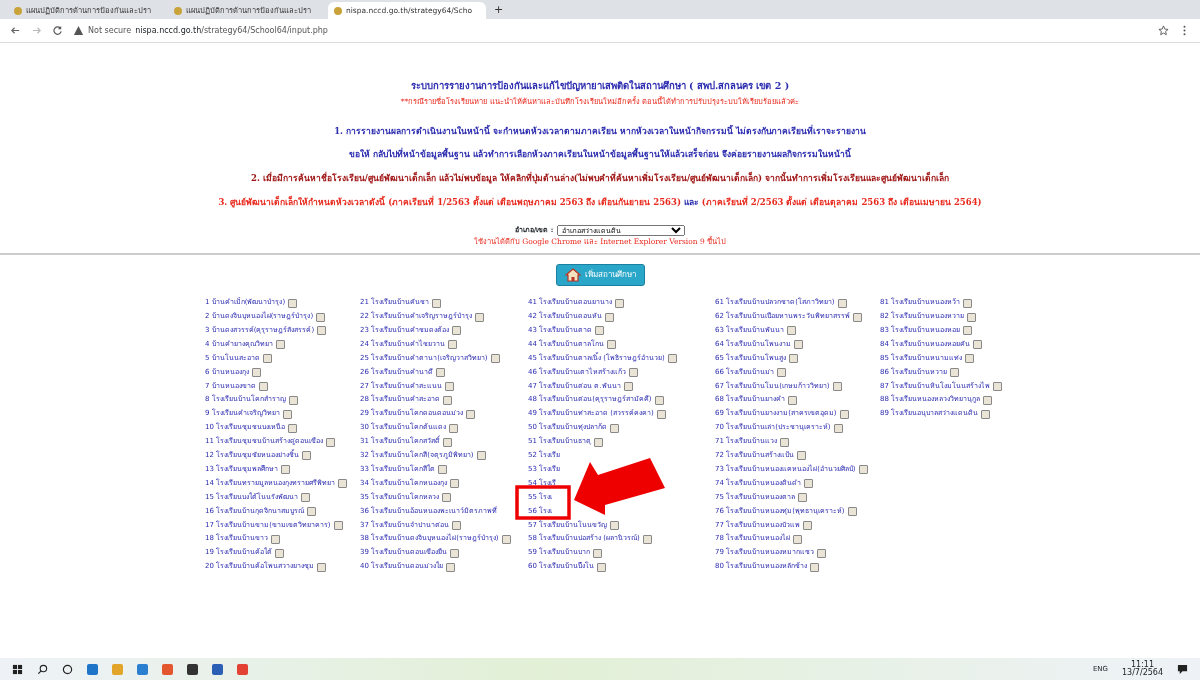 This screenshot has width=1200, height=680. I want to click on house-icon, so click(572, 274).